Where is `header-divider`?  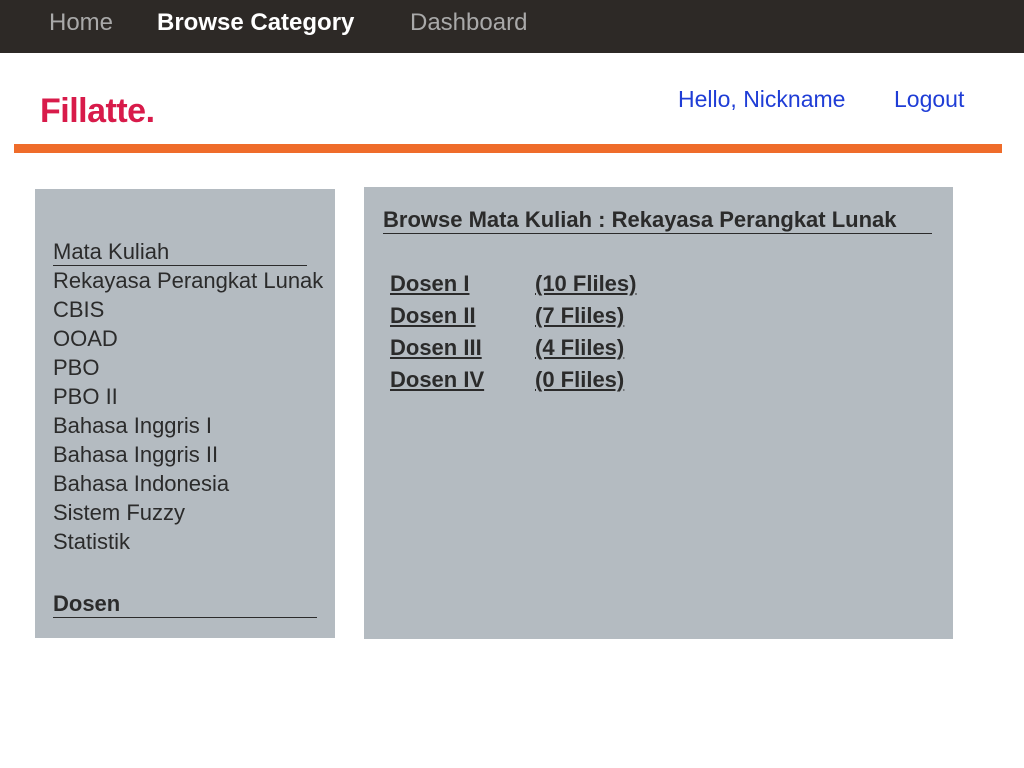 header-divider is located at coordinates (508, 148).